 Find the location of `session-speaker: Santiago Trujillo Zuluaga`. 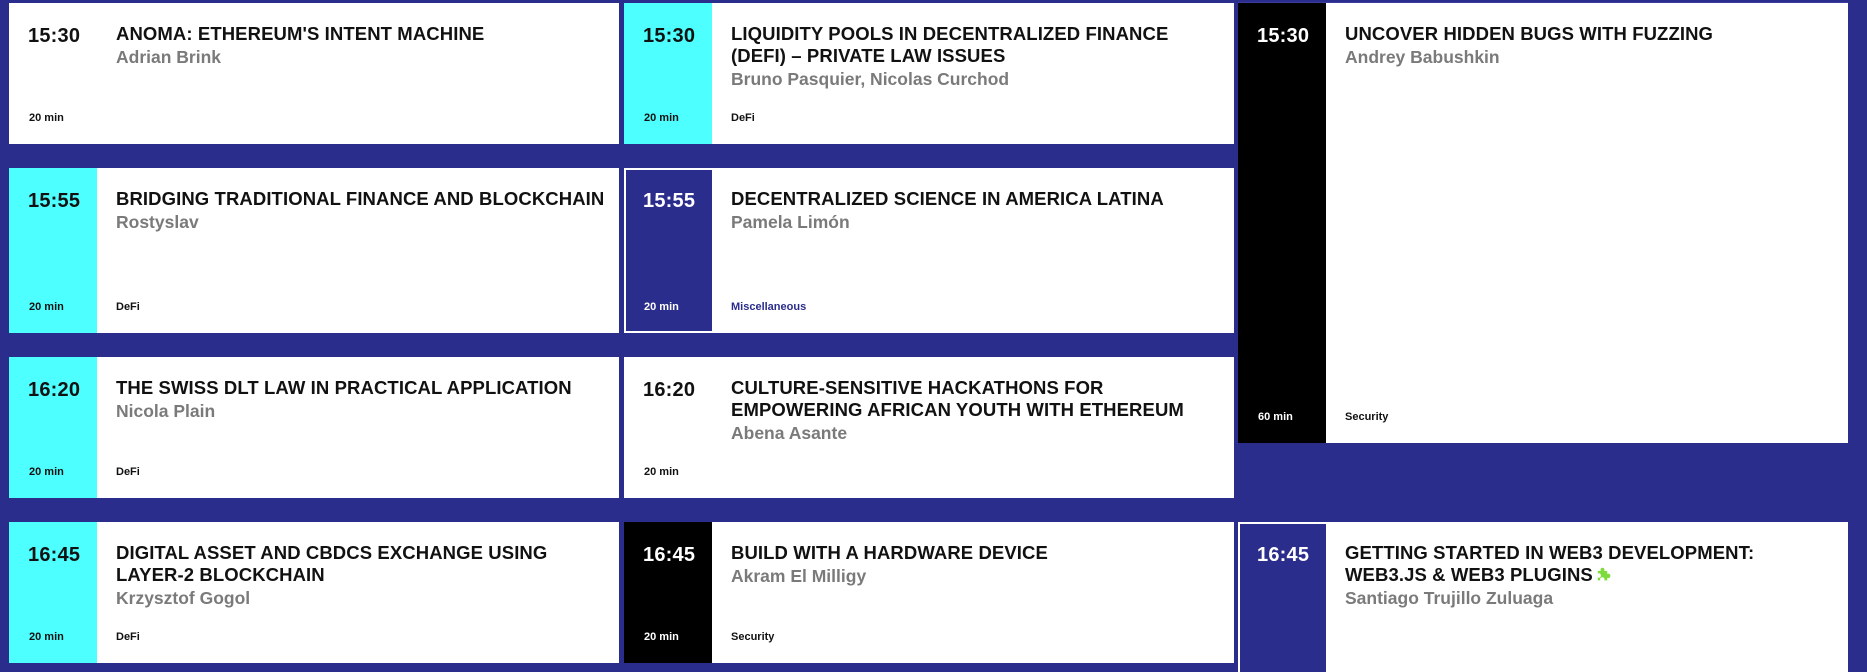

session-speaker: Santiago Trujillo Zuluaga is located at coordinates (1588, 598).